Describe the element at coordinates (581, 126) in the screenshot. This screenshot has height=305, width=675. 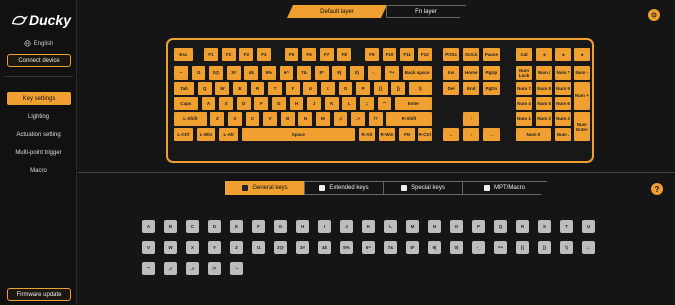
I see `key: Num Enter` at that location.